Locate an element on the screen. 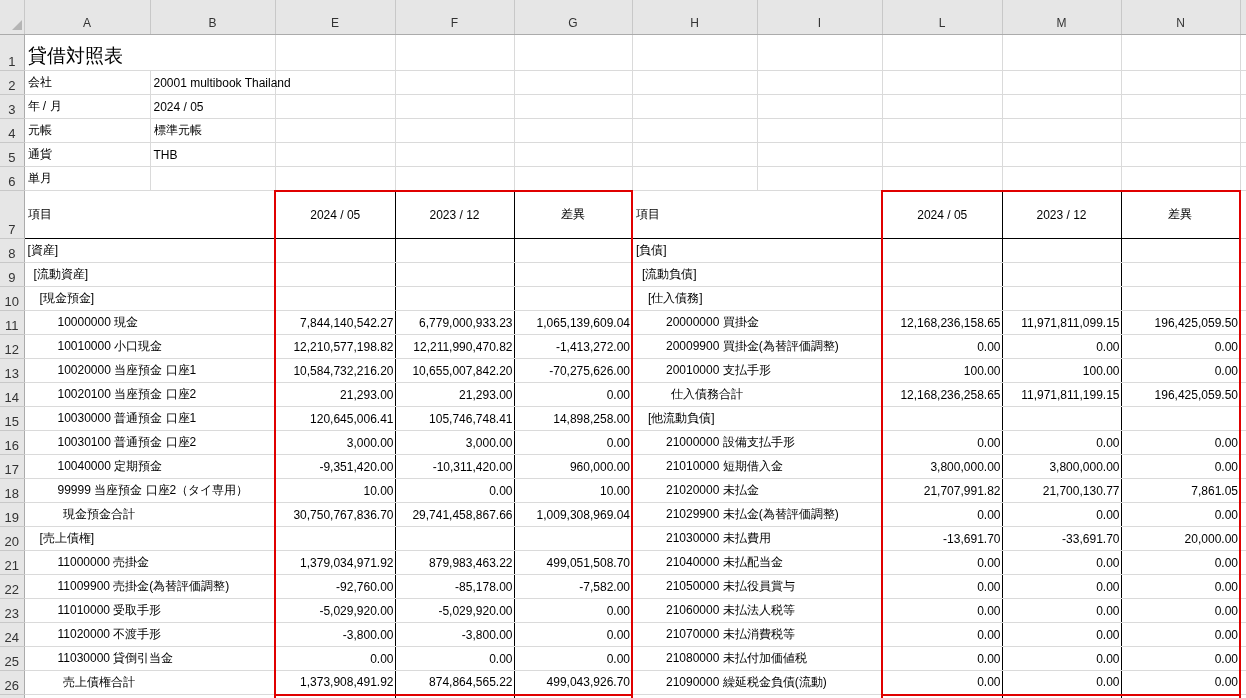  row-number: 4 is located at coordinates (12, 130).